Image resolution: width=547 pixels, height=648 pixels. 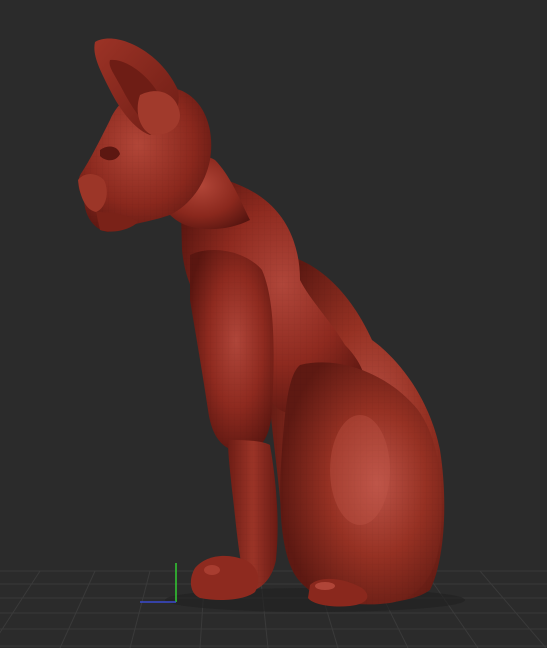 What do you see at coordinates (224, 577) in the screenshot?
I see `front-paw` at bounding box center [224, 577].